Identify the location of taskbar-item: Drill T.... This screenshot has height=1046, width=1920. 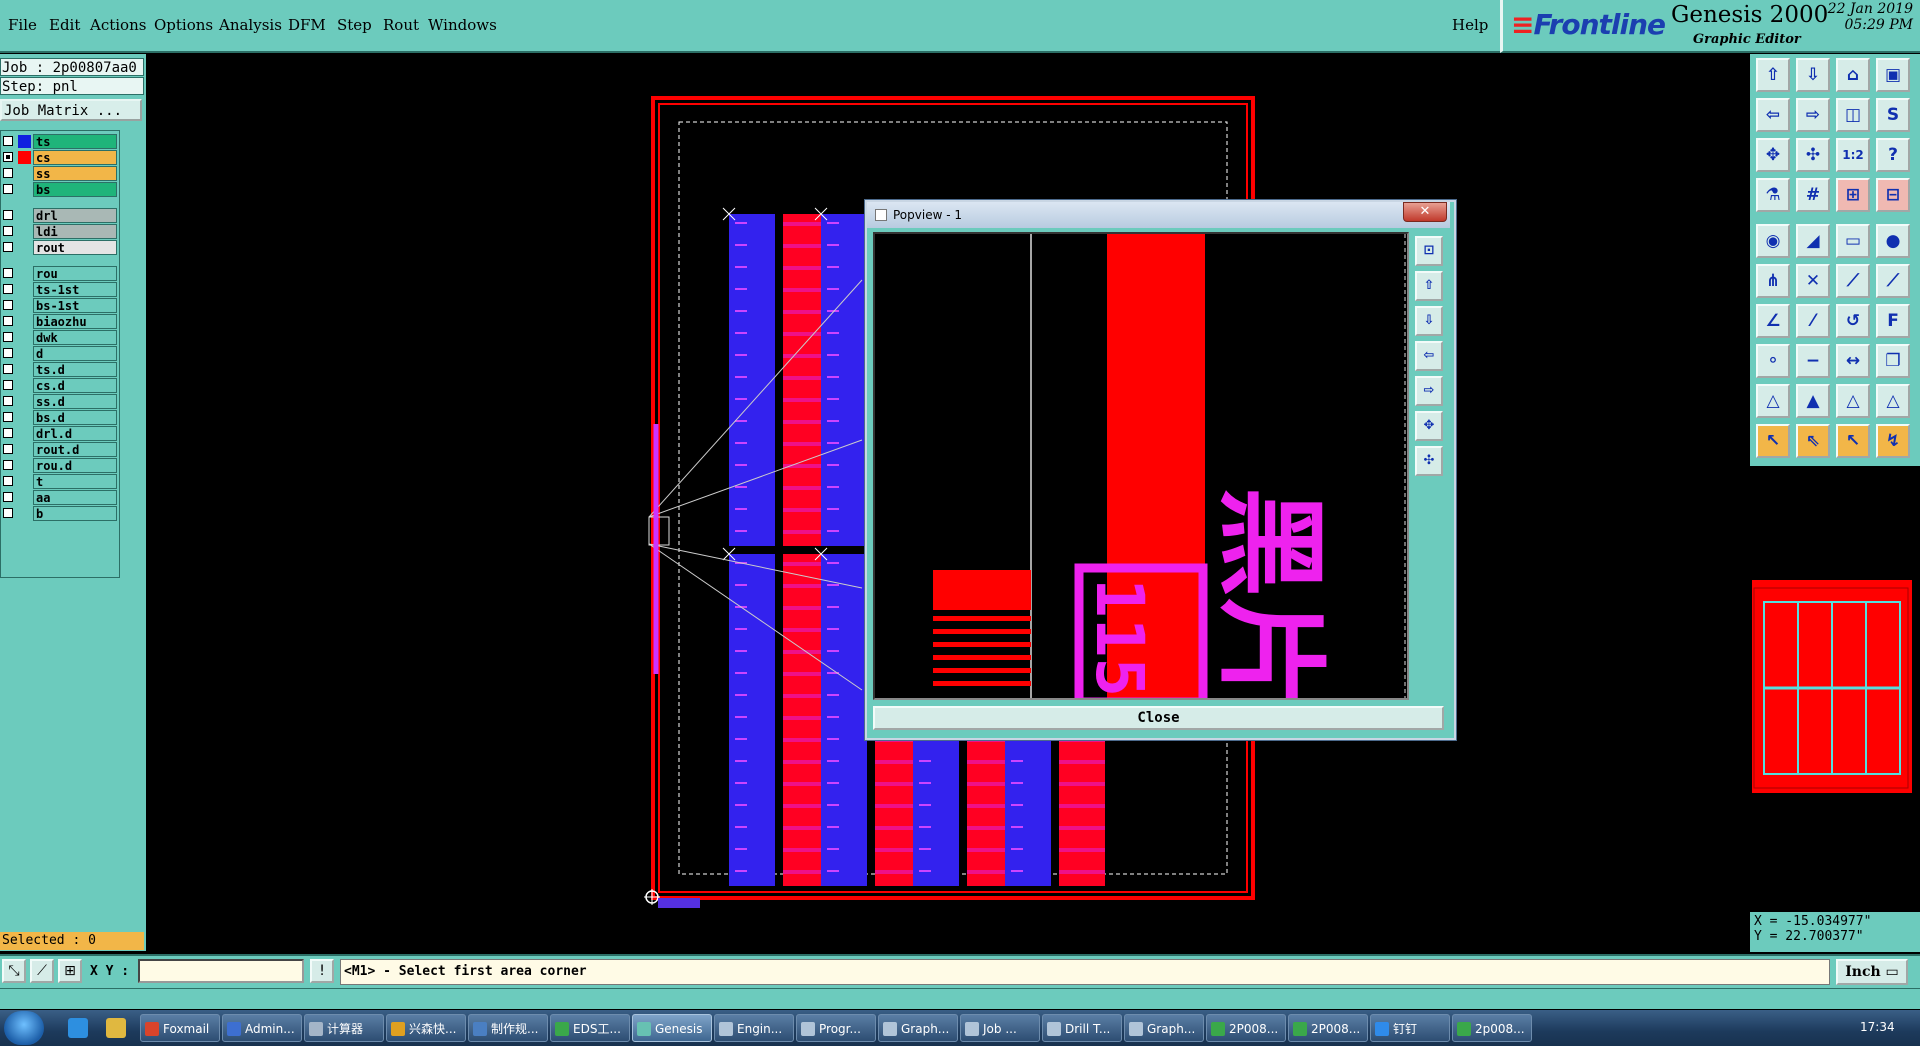
(1082, 1028).